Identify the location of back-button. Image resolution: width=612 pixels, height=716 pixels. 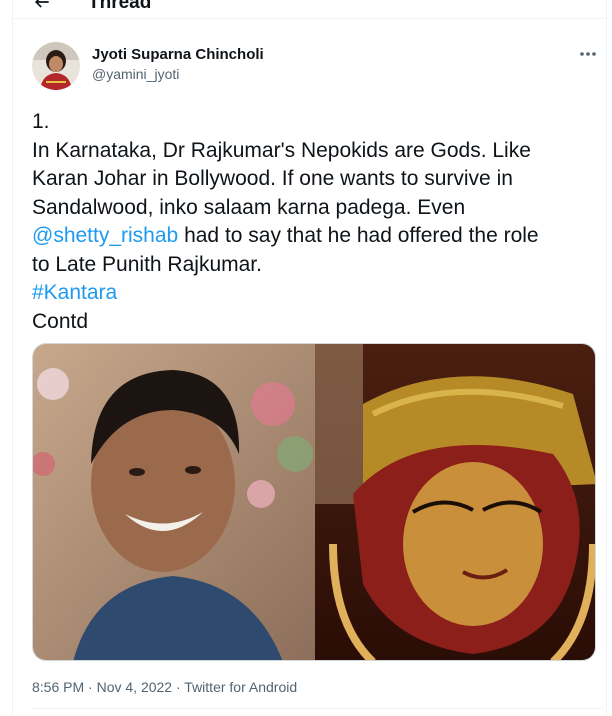
(42, 8).